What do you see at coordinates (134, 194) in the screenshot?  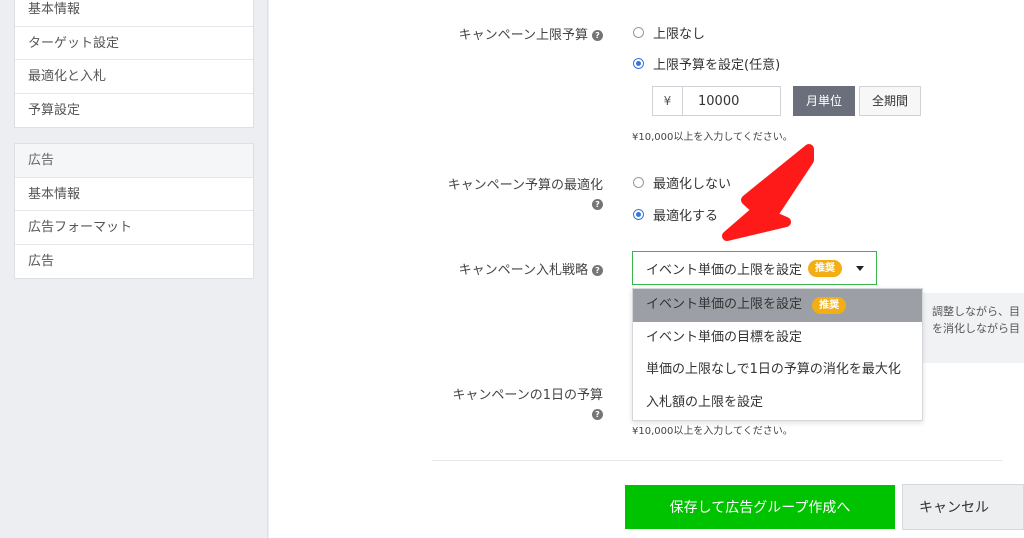 I see `sidebar-item-ad-basic-info: 基本情報` at bounding box center [134, 194].